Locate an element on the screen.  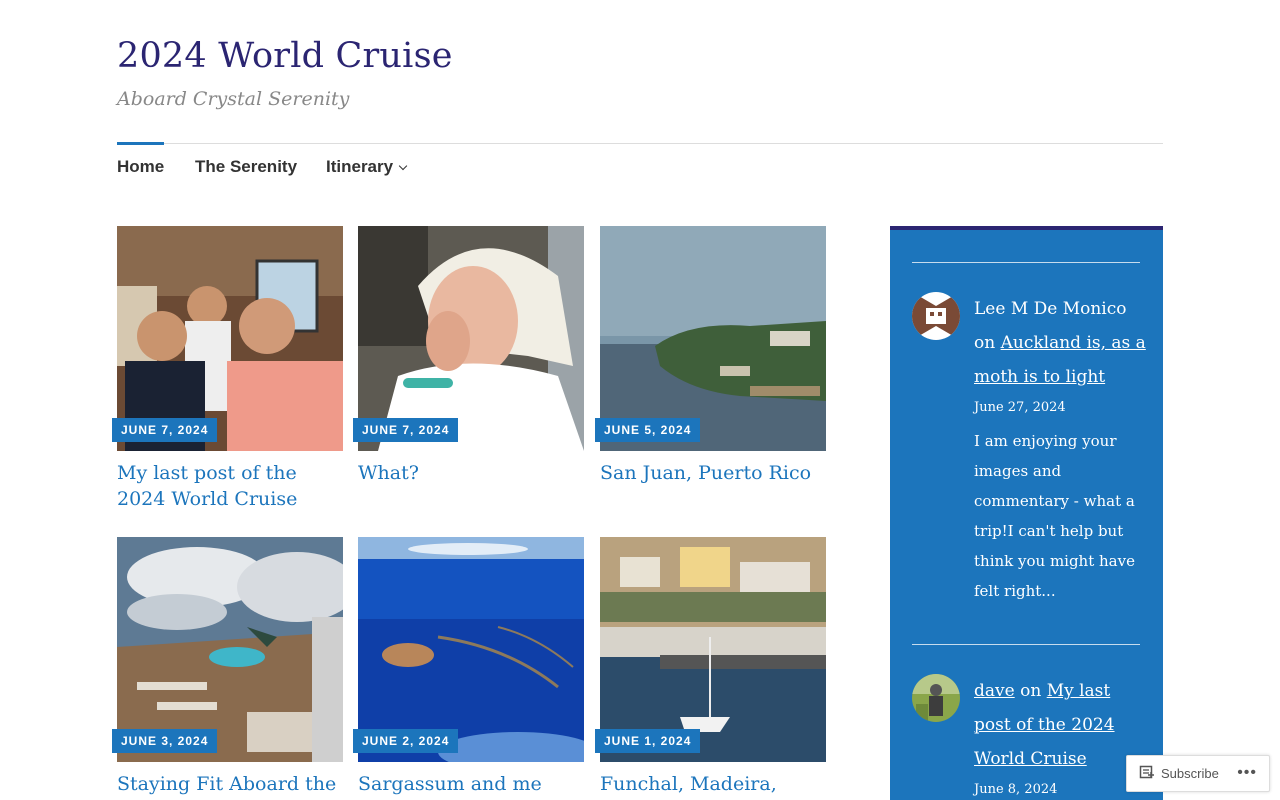
more-options-icon: ••• is located at coordinates (1247, 773).